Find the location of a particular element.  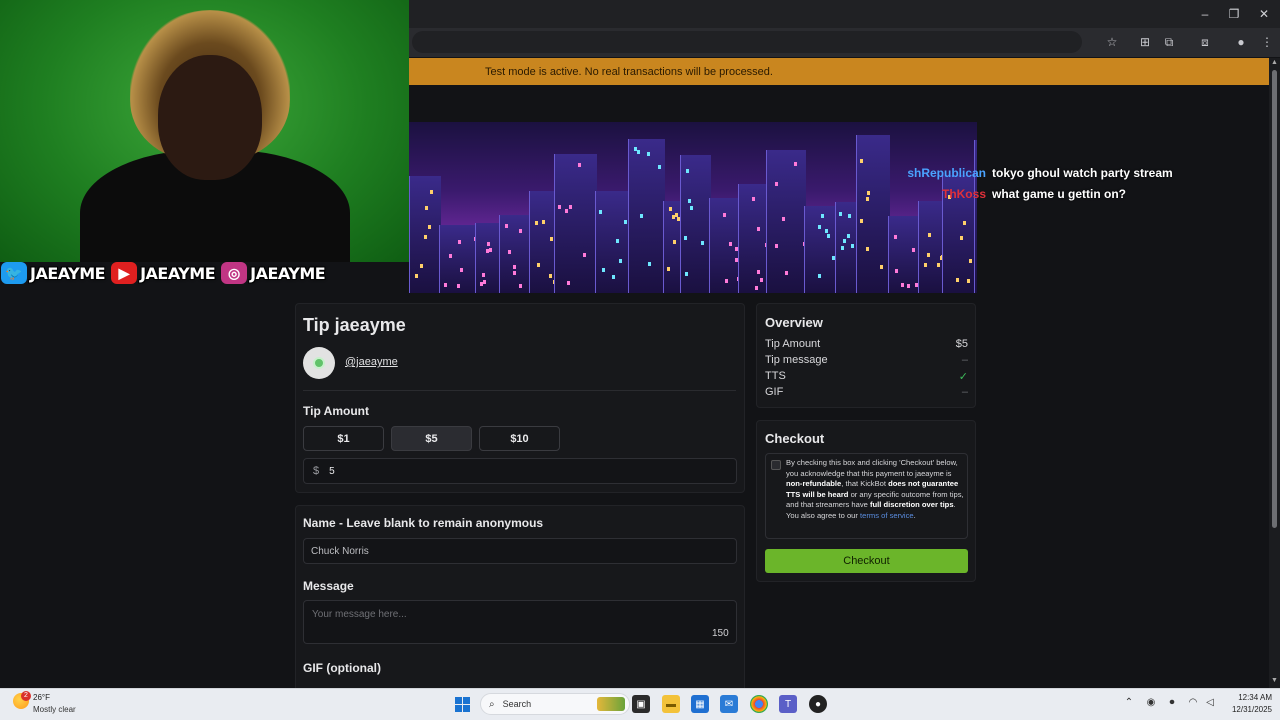

tip-5-button: $5 is located at coordinates (431, 438).